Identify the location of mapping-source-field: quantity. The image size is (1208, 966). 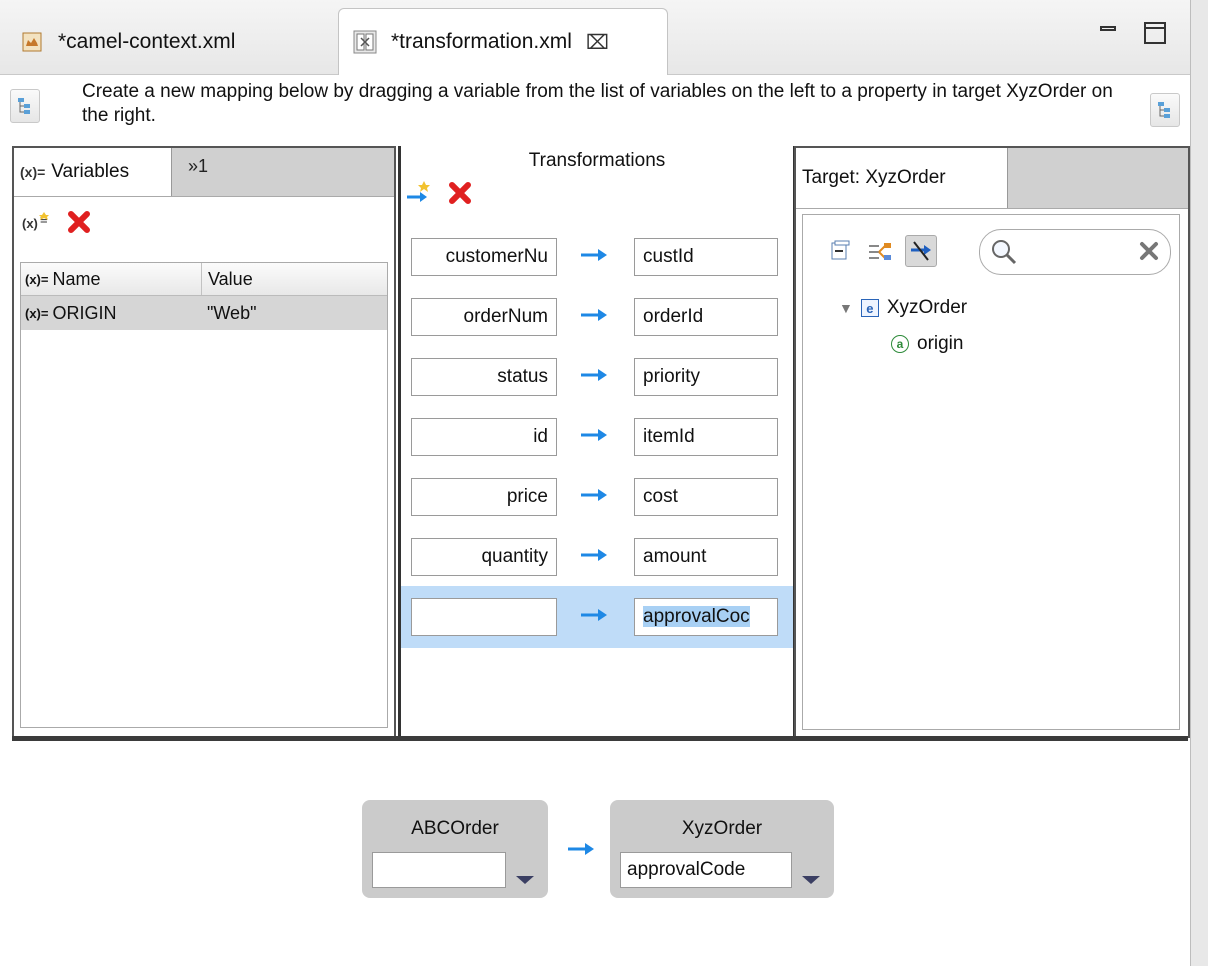
(484, 557).